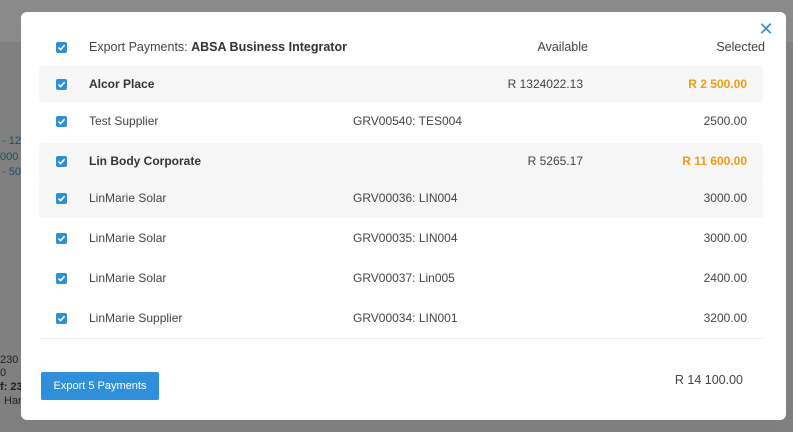  Describe the element at coordinates (545, 84) in the screenshot. I see `group-available: R 1324022.13` at that location.